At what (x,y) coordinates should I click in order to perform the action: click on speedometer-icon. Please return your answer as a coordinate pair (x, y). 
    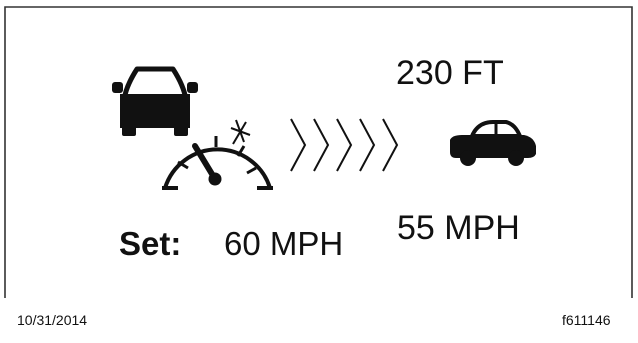
    Looking at the image, I should click on (217, 154).